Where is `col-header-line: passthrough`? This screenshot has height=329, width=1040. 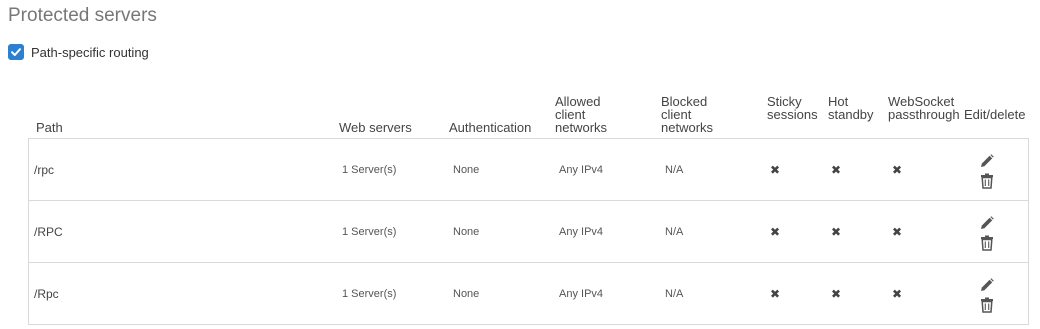
col-header-line: passthrough is located at coordinates (924, 114).